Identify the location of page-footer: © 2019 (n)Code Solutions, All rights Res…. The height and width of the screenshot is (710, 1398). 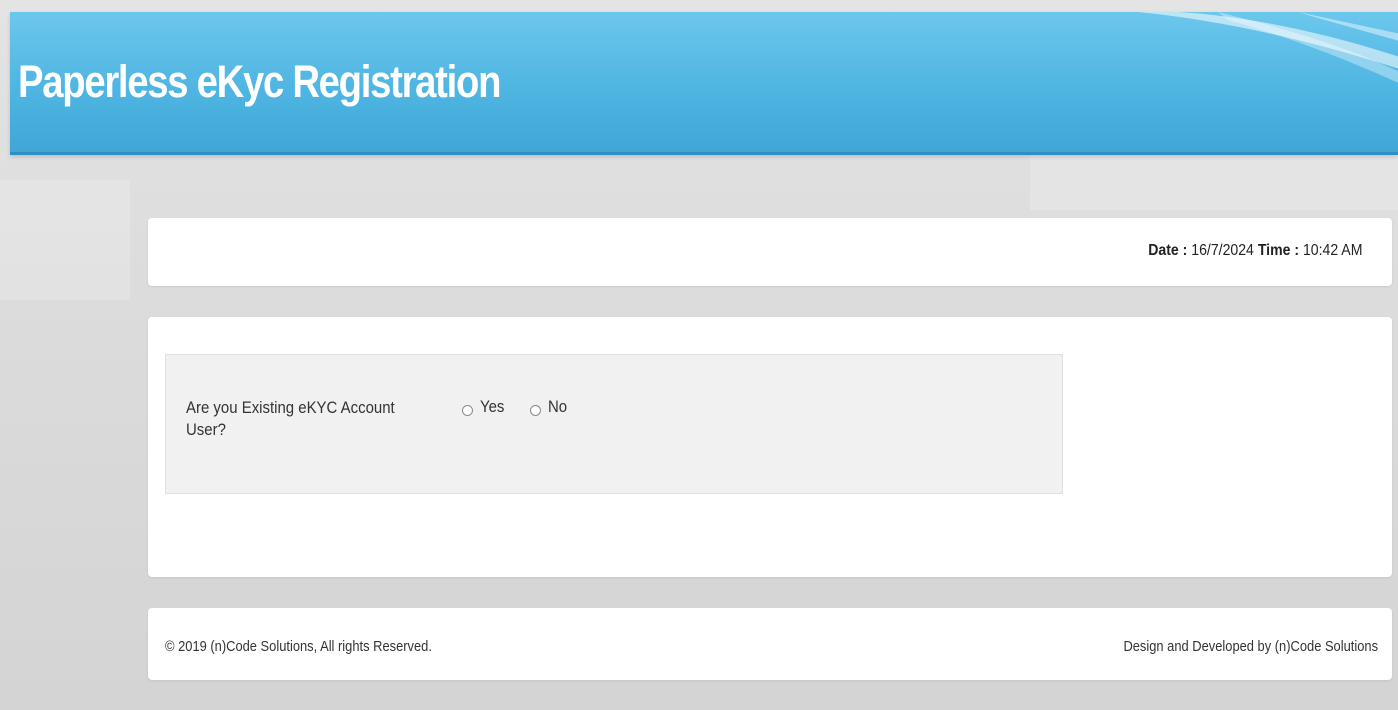
(770, 644).